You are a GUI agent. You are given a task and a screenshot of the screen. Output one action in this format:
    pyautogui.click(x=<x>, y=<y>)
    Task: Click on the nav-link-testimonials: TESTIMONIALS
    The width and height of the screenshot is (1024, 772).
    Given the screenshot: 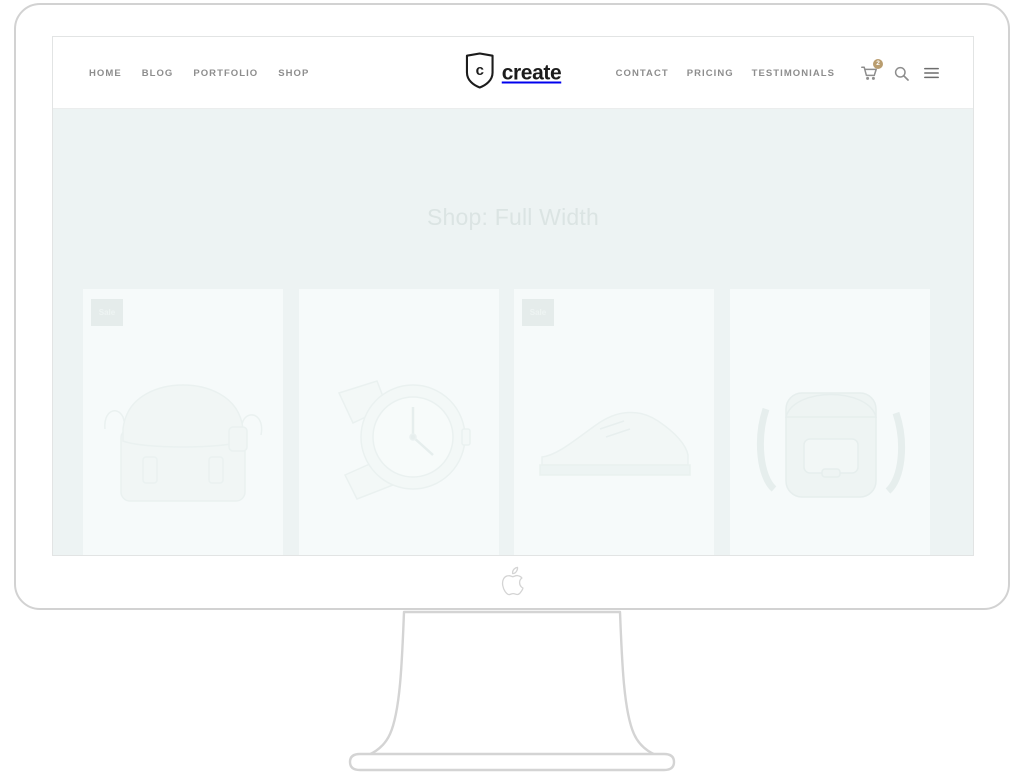 What is the action you would take?
    pyautogui.click(x=793, y=73)
    